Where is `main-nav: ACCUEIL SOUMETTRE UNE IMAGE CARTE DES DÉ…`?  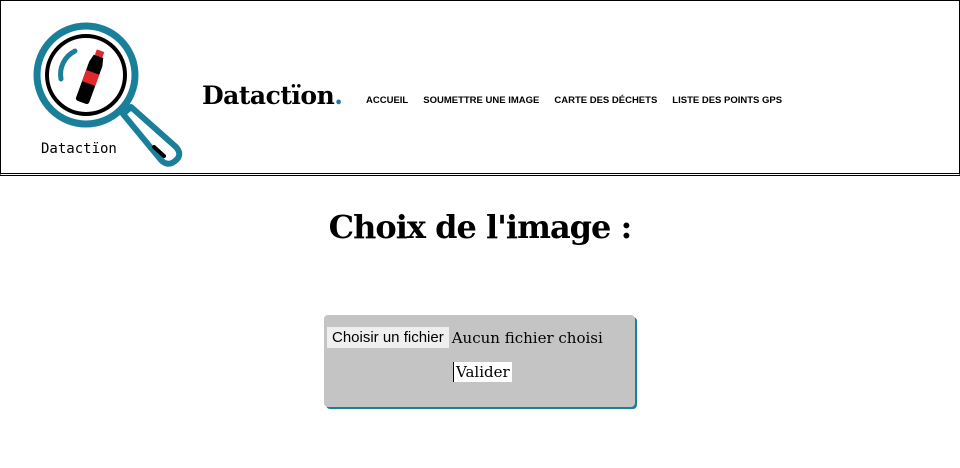 main-nav: ACCUEIL SOUMETTRE UNE IMAGE CARTE DES DÉ… is located at coordinates (581, 100).